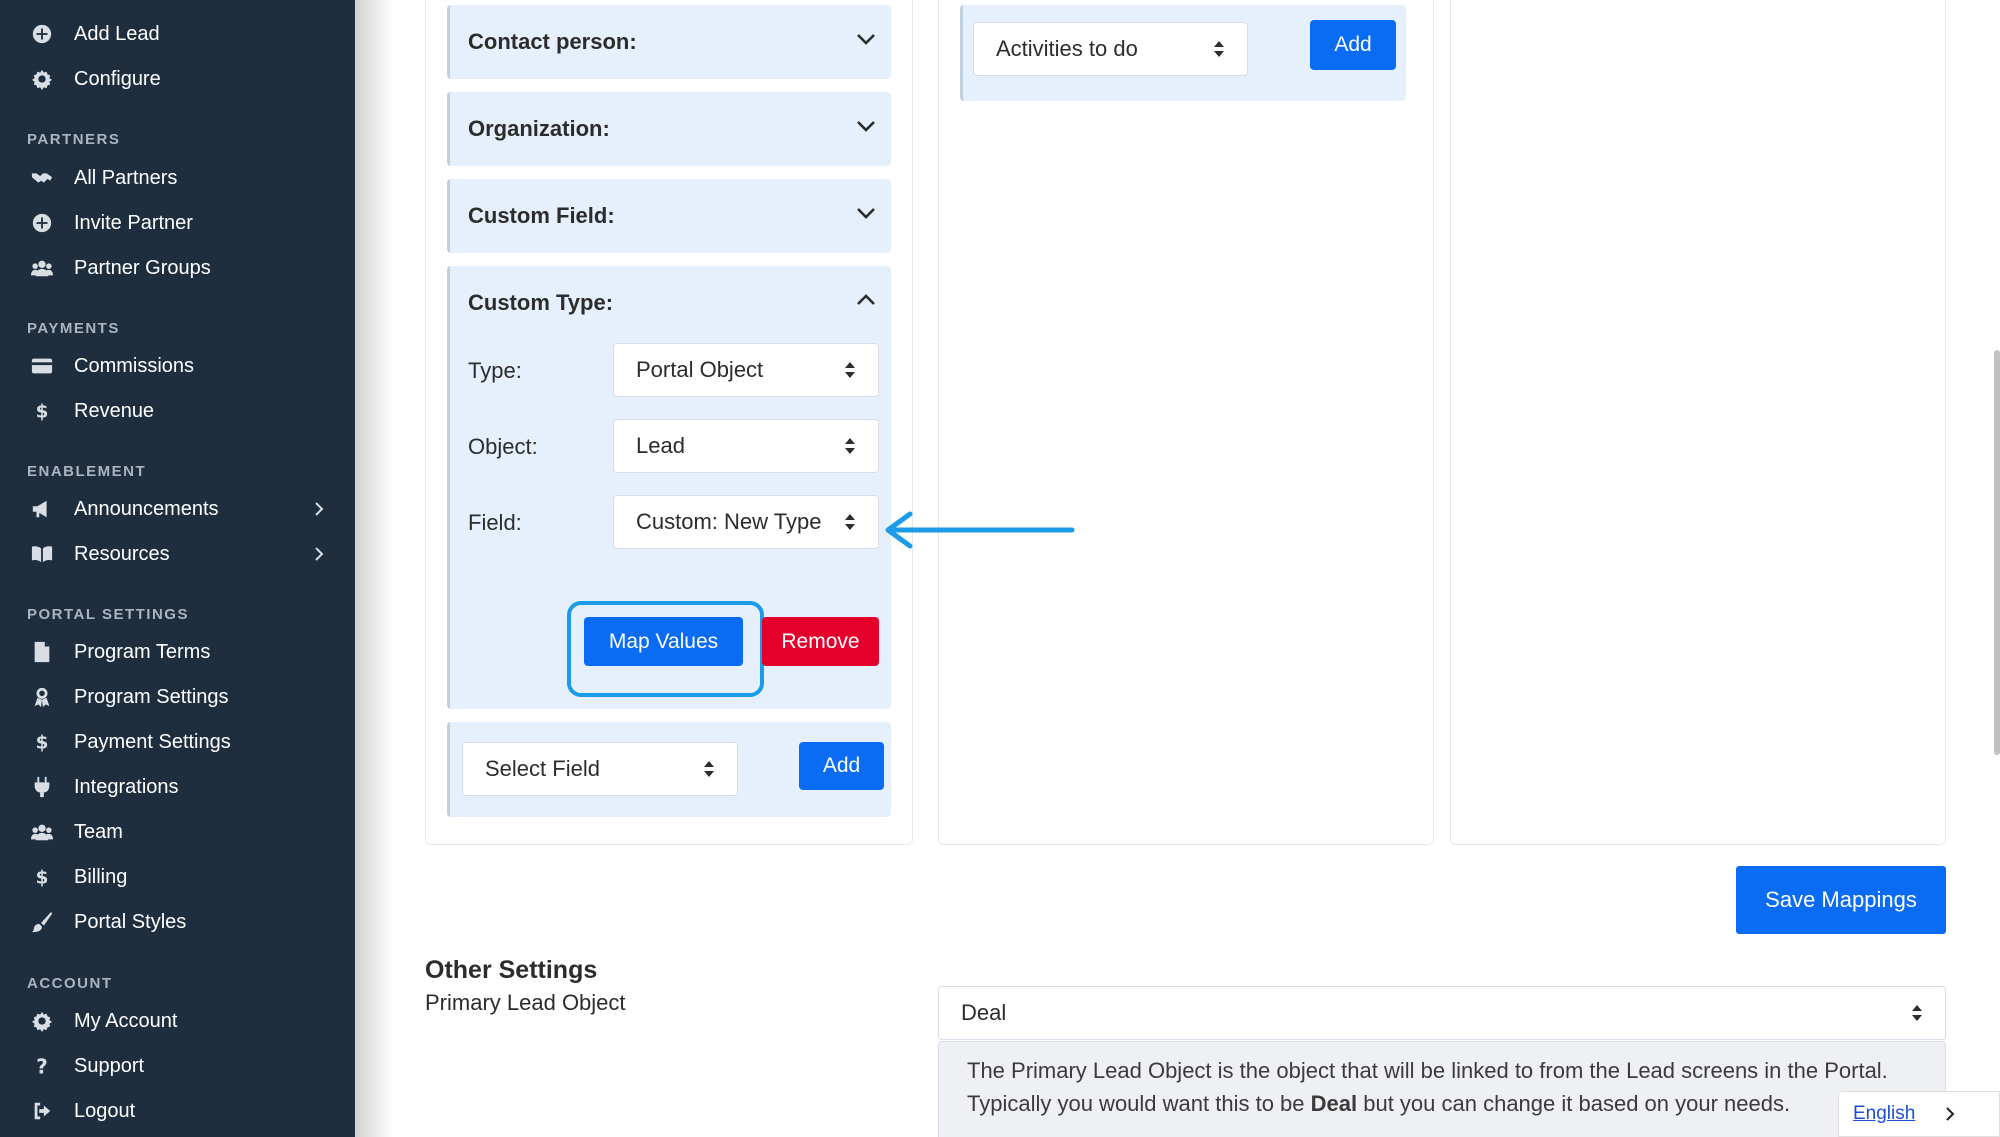 The width and height of the screenshot is (2000, 1137). What do you see at coordinates (108, 614) in the screenshot?
I see `section-label-portal-settings: PORTAL SETTINGS` at bounding box center [108, 614].